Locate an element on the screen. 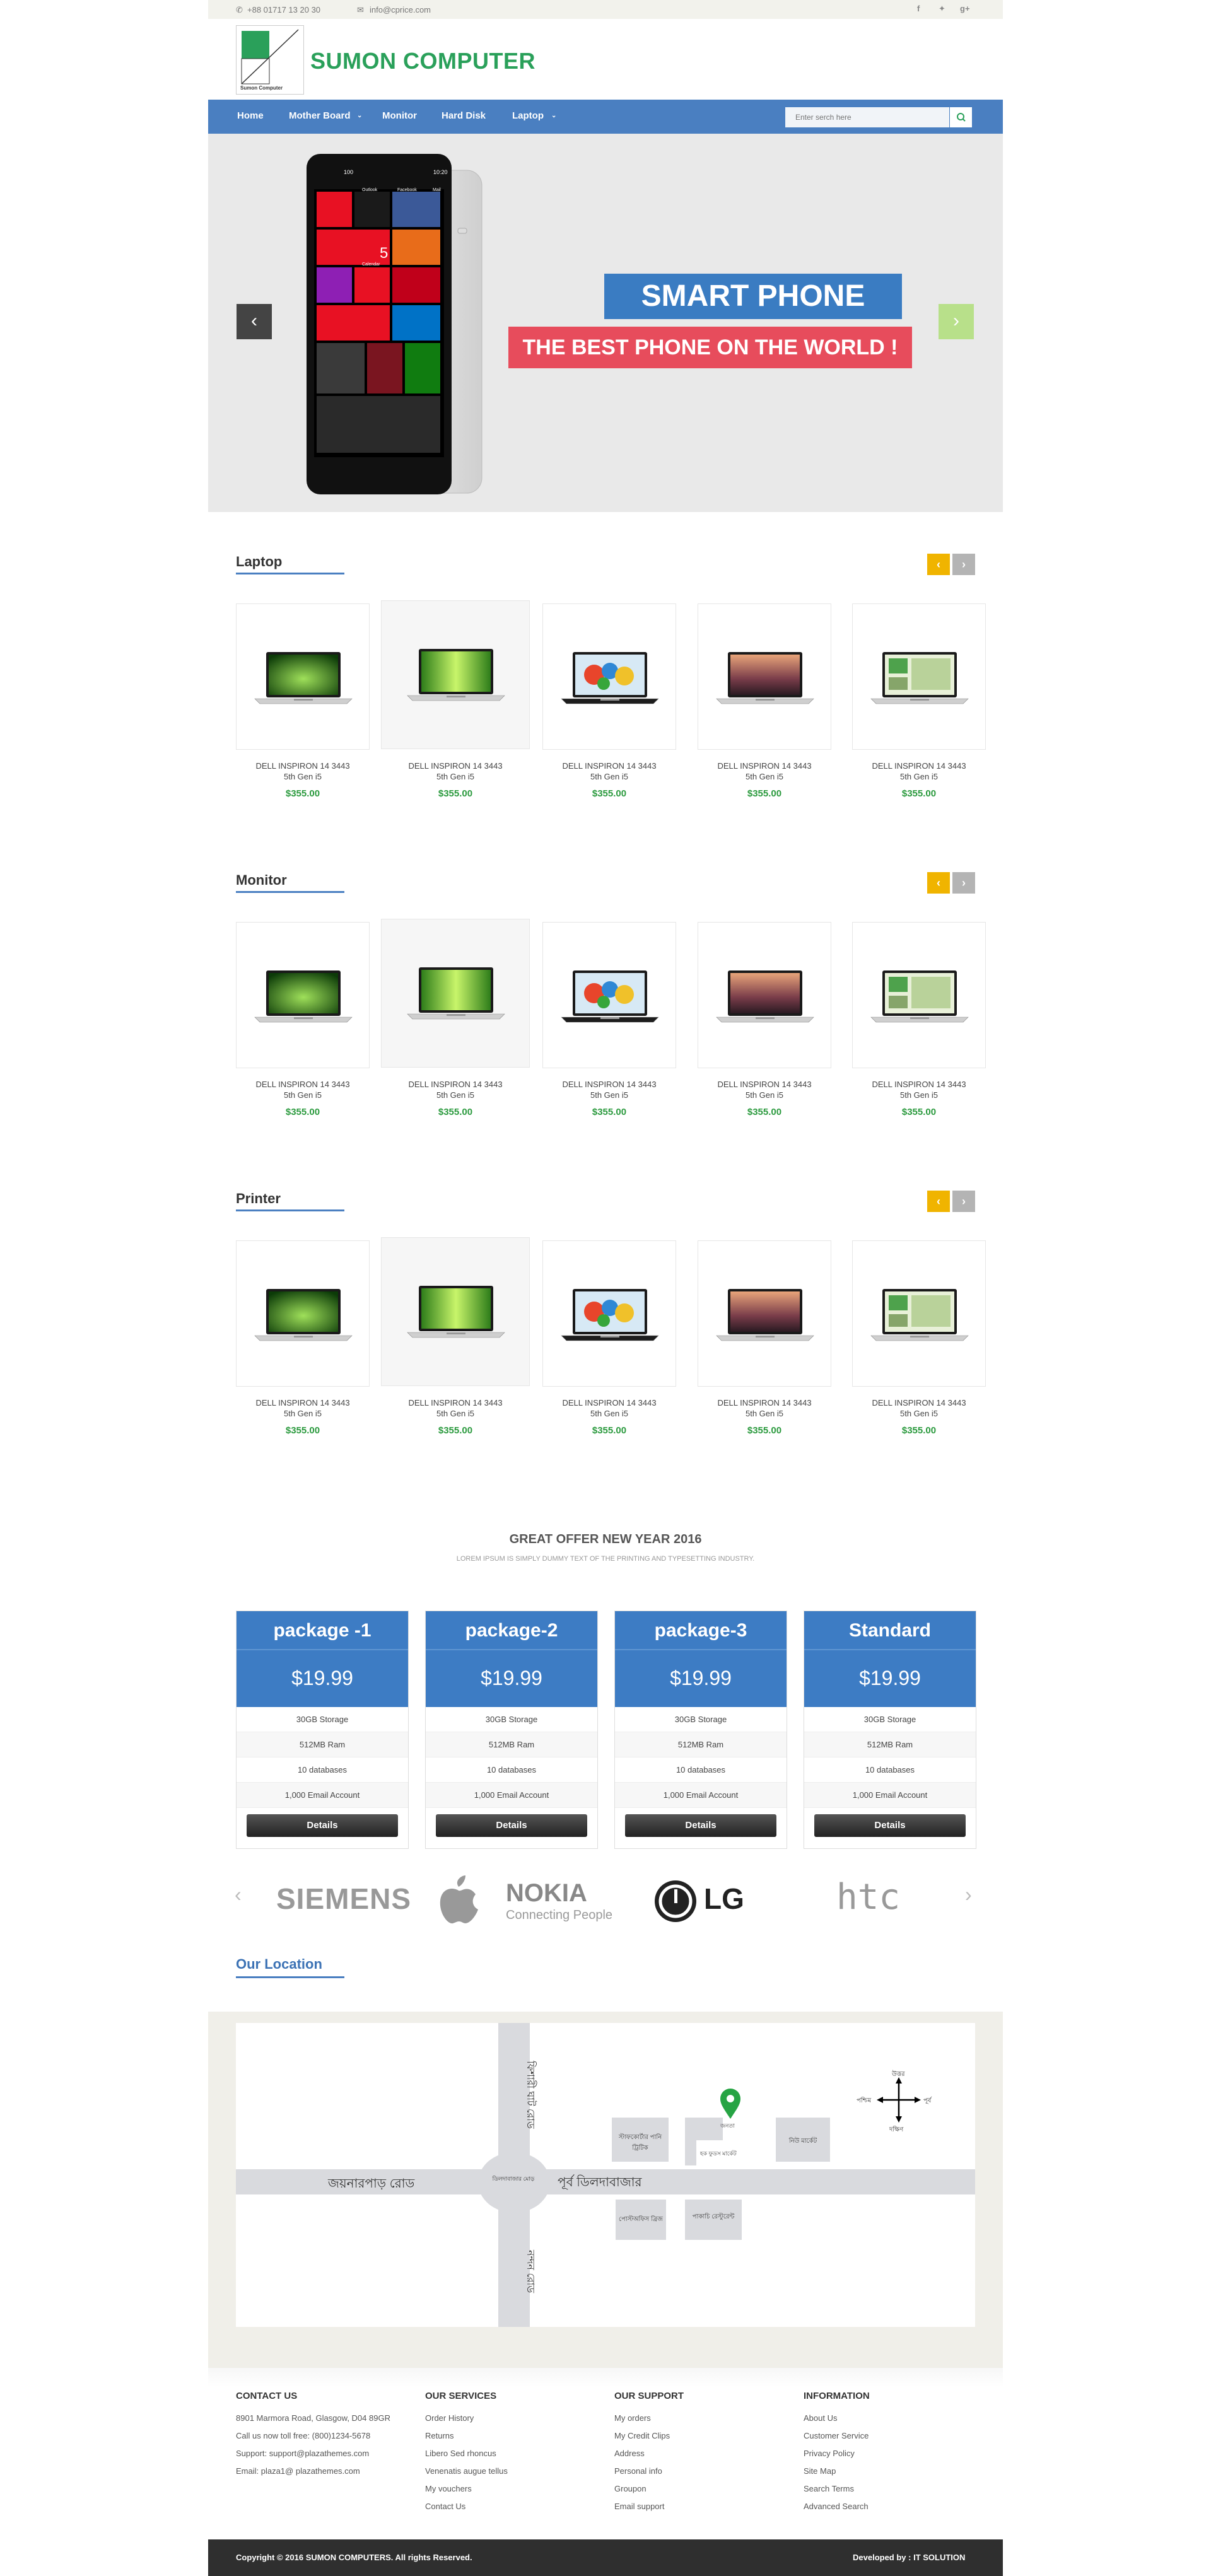 The height and width of the screenshot is (2576, 1211). footer-services-item: My vouchers is located at coordinates (448, 2489).